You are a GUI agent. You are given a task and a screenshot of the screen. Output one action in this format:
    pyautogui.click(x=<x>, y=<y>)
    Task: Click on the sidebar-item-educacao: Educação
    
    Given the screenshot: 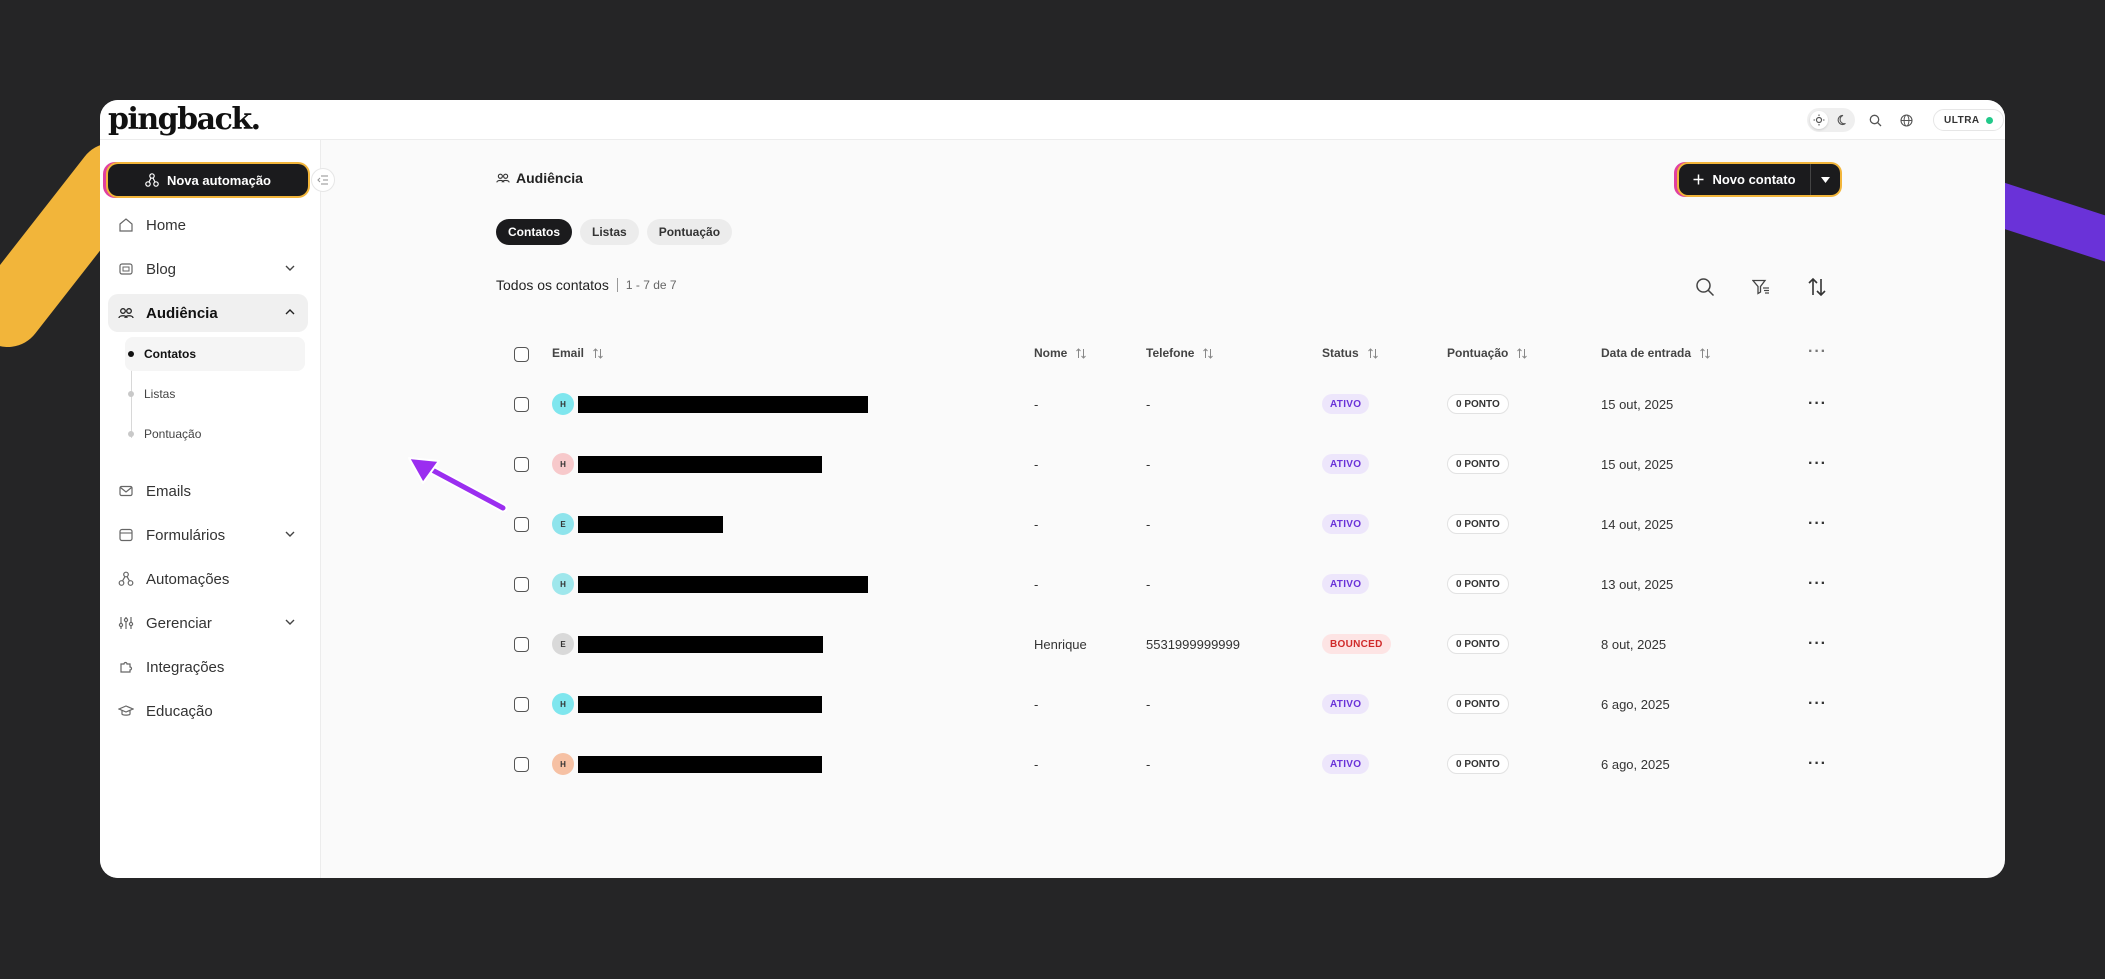 What is the action you would take?
    pyautogui.click(x=208, y=711)
    